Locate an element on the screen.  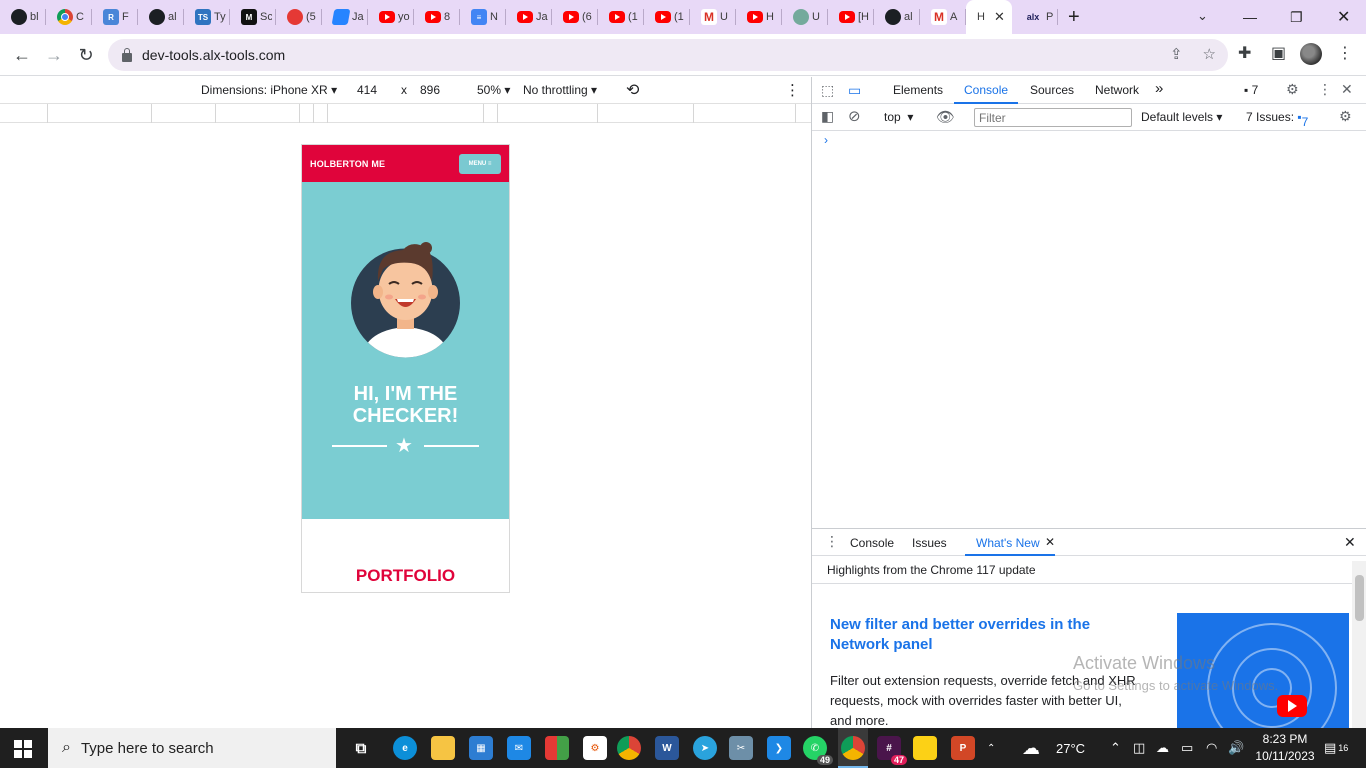
taskbar-search-box: ⌕ Type here to search is located at coordinates (192, 748).